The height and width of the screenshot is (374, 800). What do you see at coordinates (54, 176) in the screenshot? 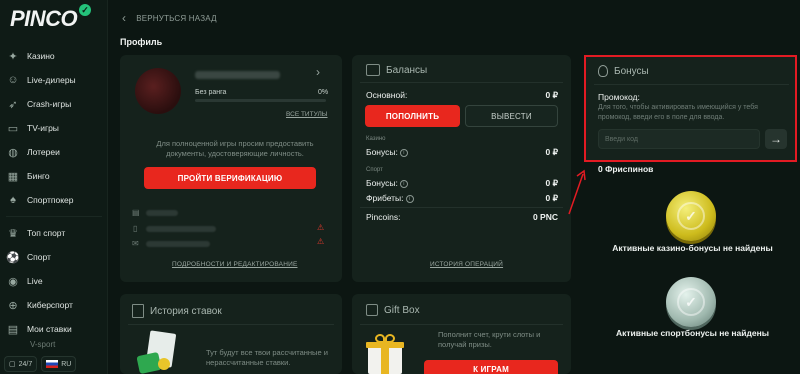
I see `sidebar-item-bingo: ▦ Бинго` at bounding box center [54, 176].